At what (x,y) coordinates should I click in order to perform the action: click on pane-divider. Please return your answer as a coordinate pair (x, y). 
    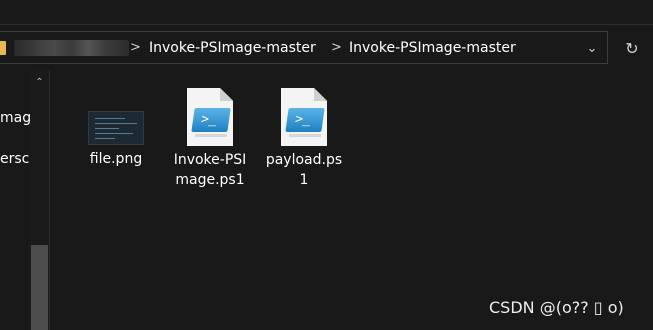
    Looking at the image, I should click on (49, 200).